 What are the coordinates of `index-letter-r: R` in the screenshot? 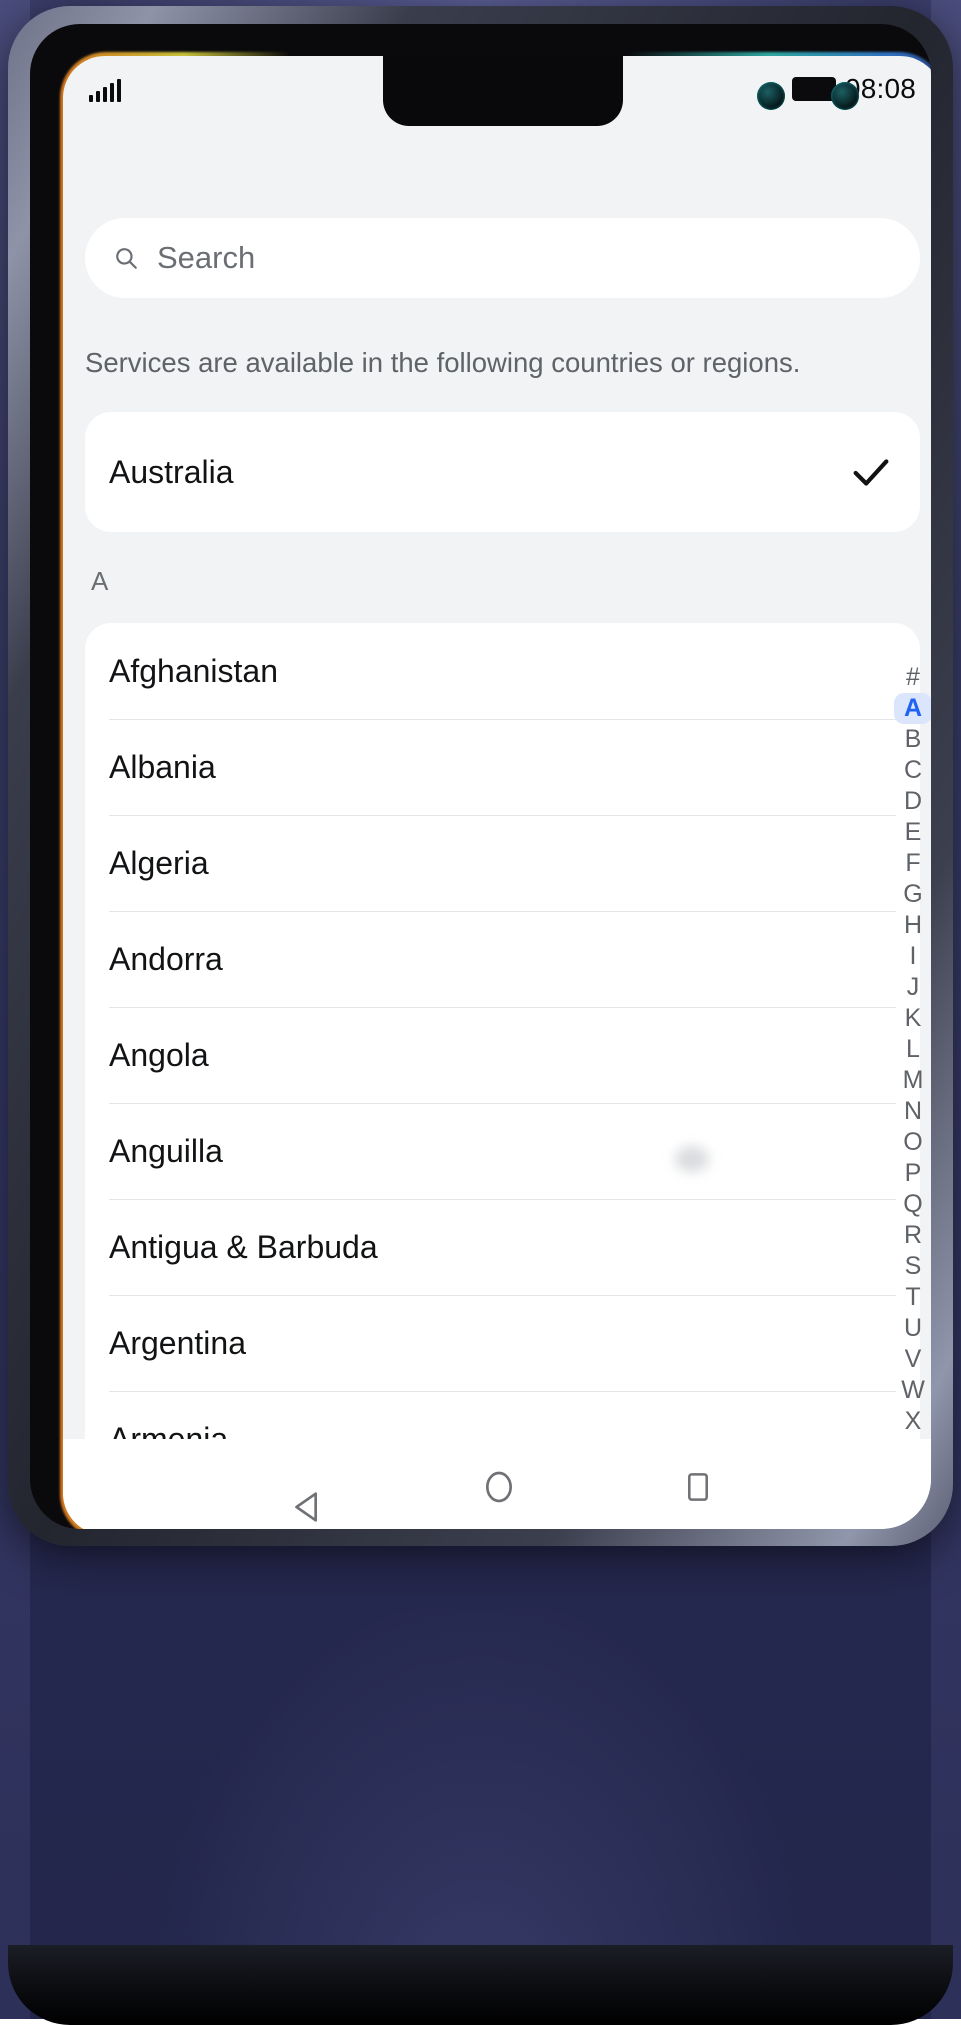 It's located at (912, 1235).